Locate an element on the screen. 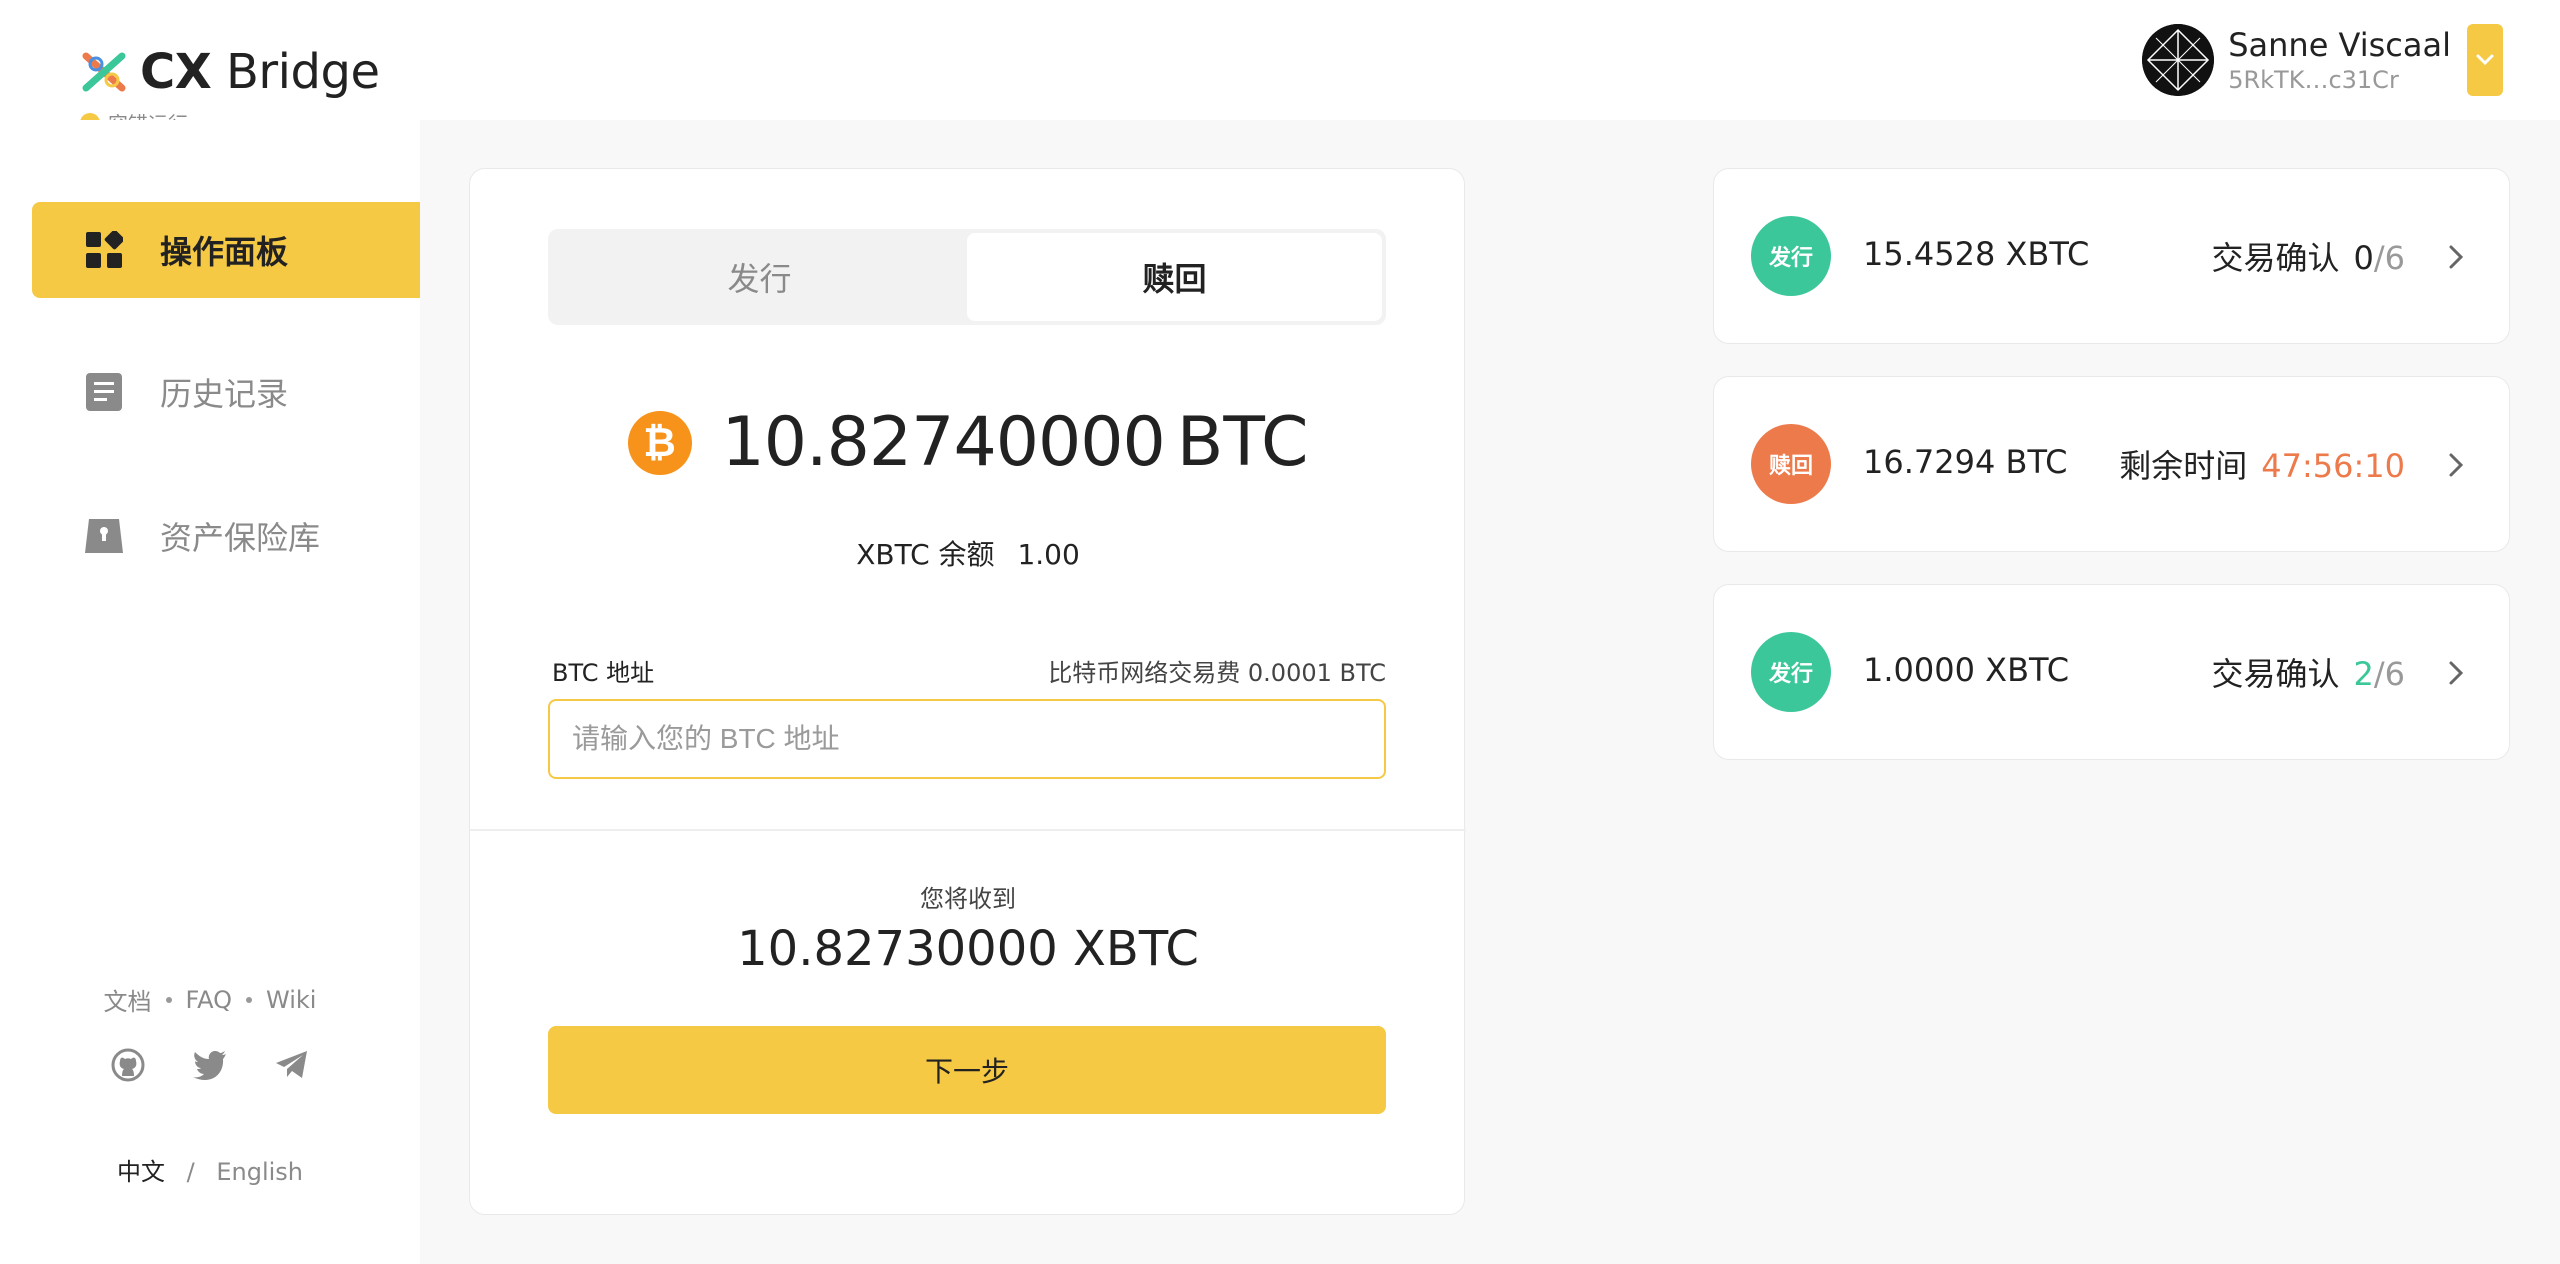  transaction-card: 赎回 16.7294 BTC 剩余时间 47:56:10 is located at coordinates (2111, 464).